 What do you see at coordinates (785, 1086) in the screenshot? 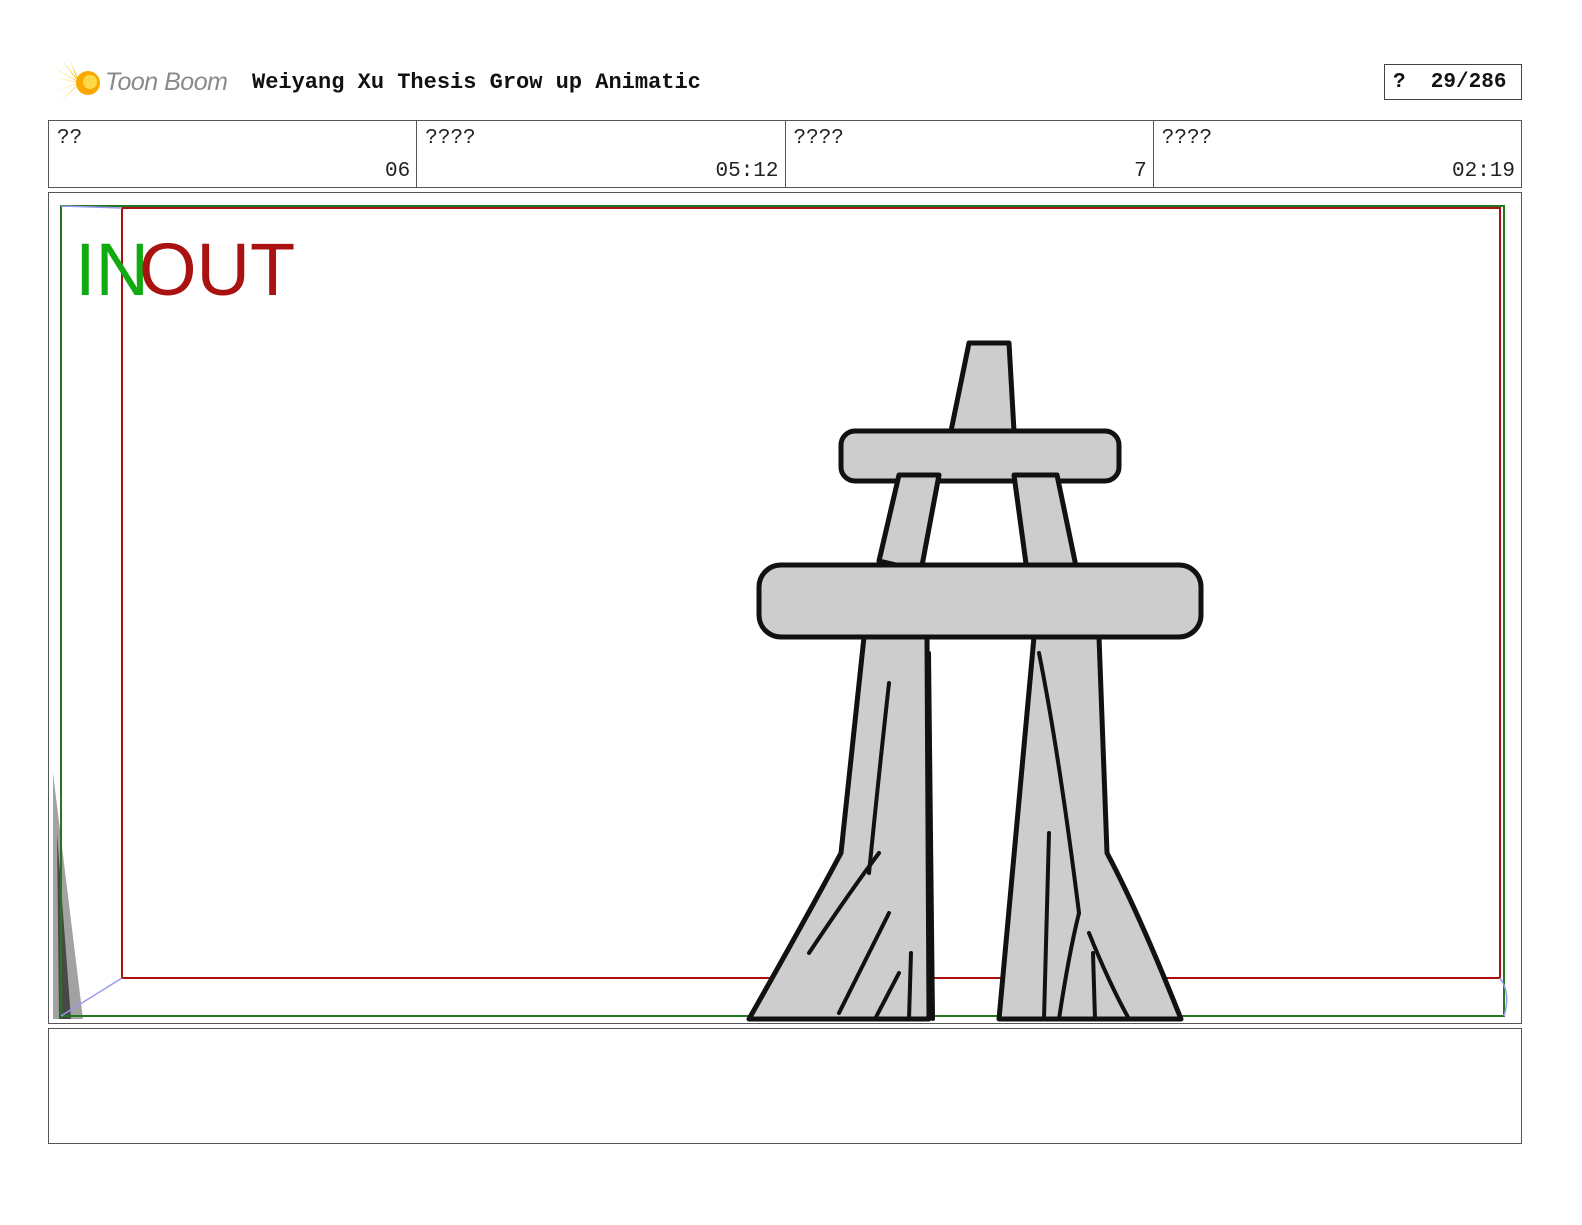
I see `panel-notes-box` at bounding box center [785, 1086].